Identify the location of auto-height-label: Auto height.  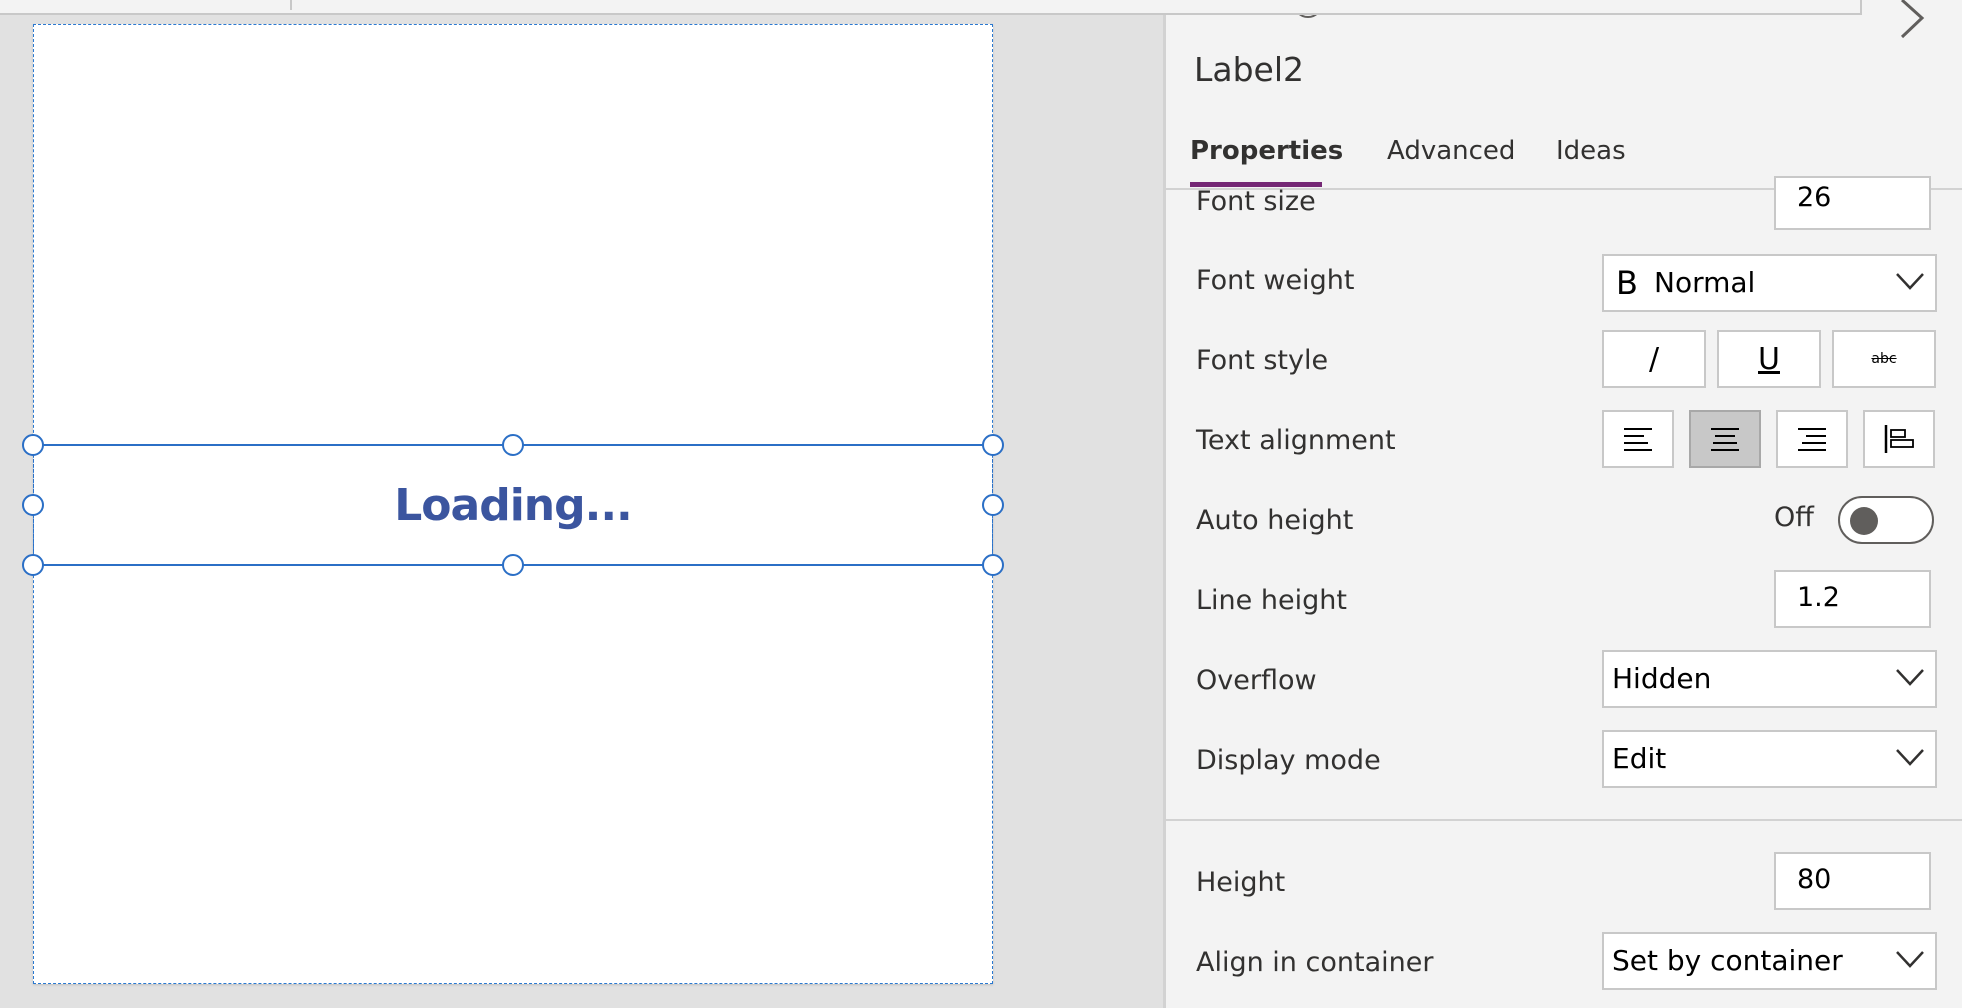
(1275, 520).